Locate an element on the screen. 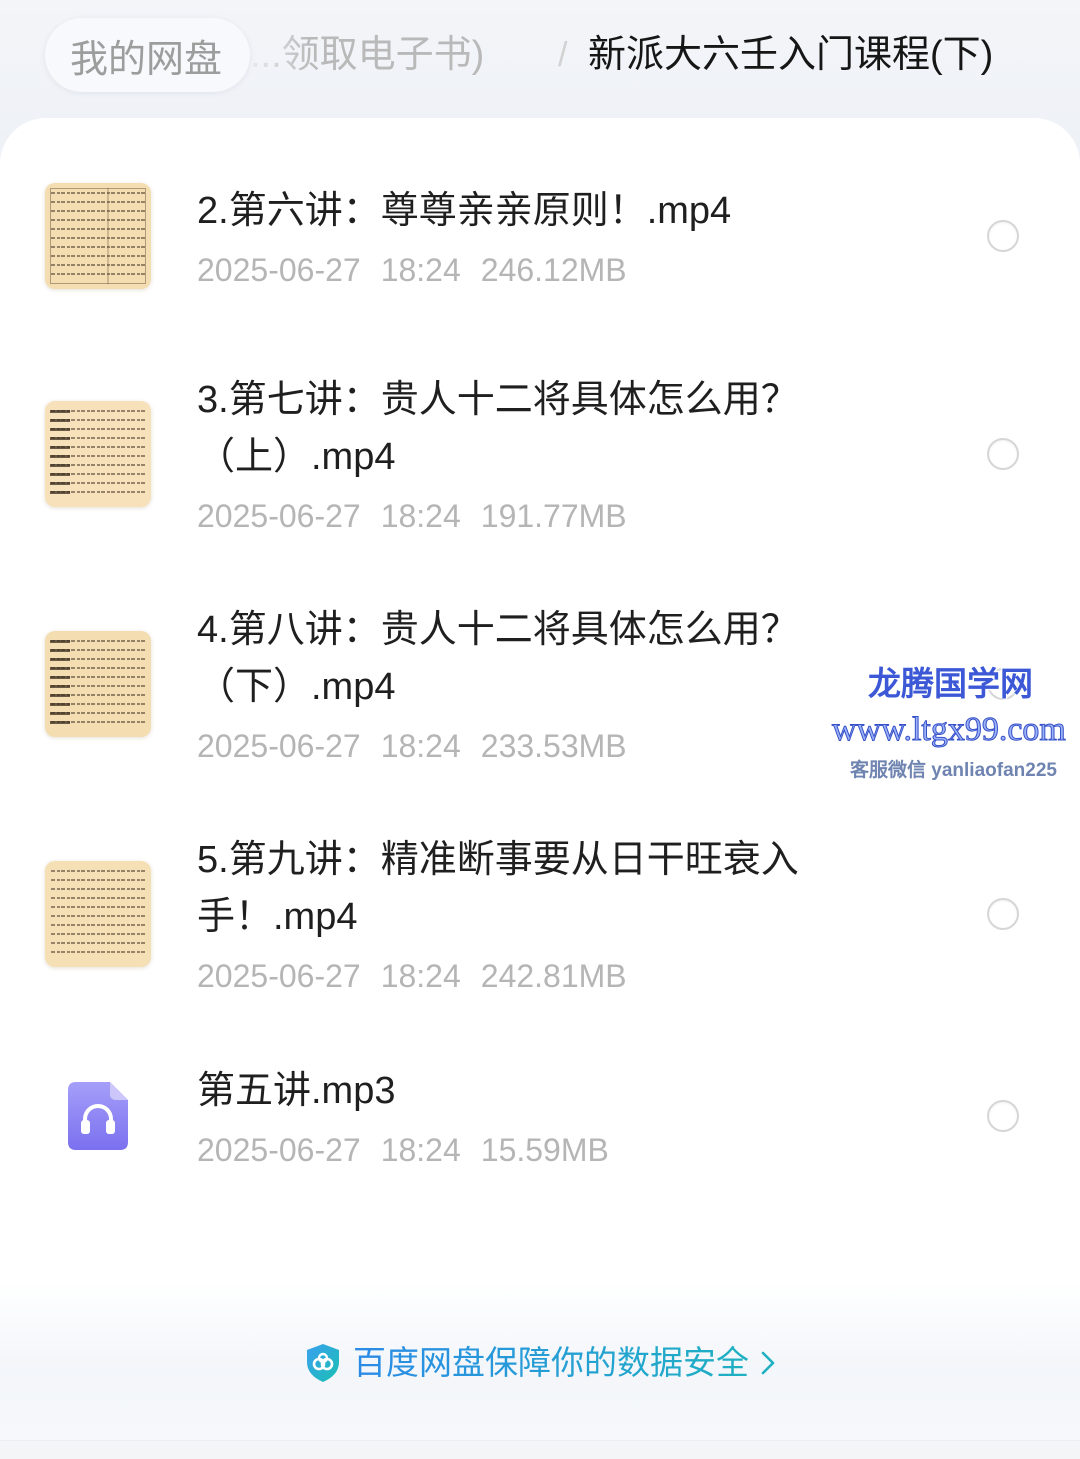  file-meta: 2025-06-27 18:24 15.59MB is located at coordinates (507, 1150).